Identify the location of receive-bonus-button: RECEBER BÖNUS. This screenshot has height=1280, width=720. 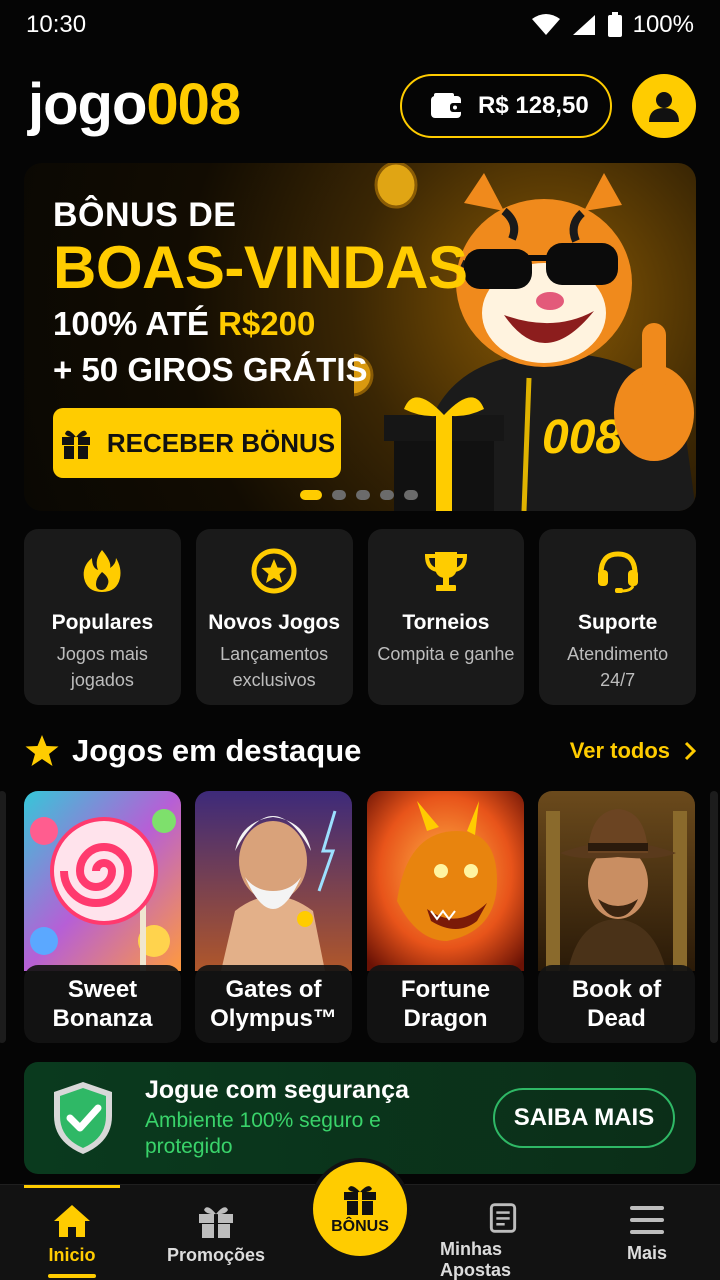
(197, 443).